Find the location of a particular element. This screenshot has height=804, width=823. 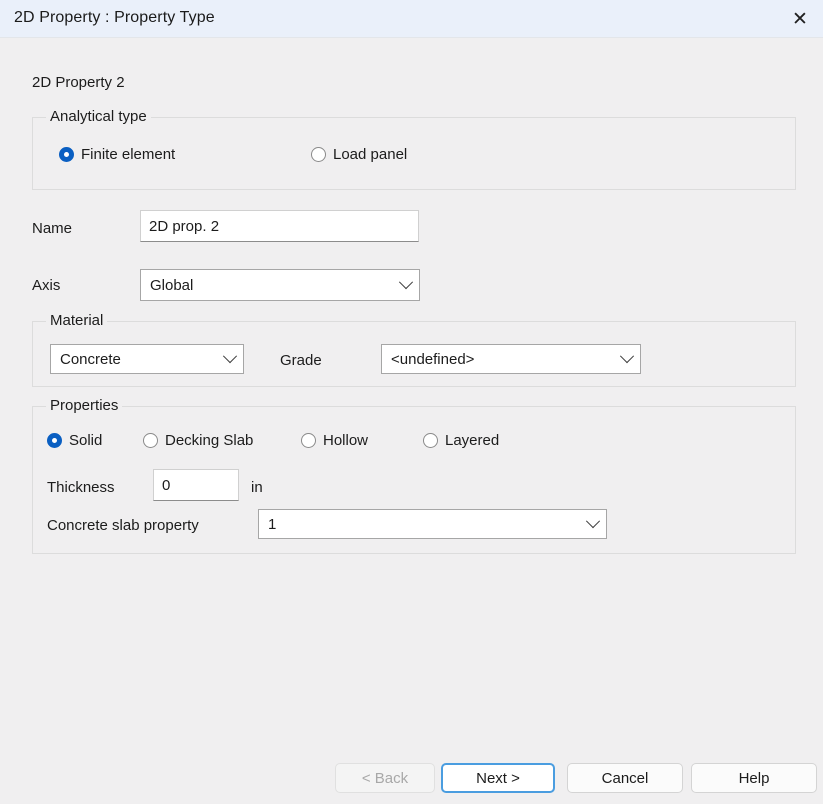

thickness-input is located at coordinates (196, 485).